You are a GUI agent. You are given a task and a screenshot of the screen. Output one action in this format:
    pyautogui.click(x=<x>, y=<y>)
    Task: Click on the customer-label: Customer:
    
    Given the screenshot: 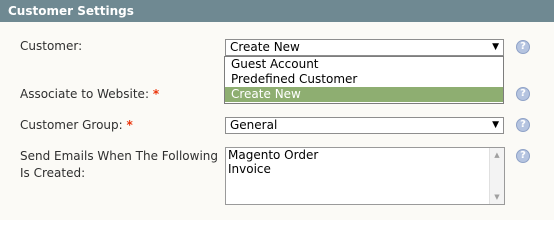 What is the action you would take?
    pyautogui.click(x=51, y=46)
    